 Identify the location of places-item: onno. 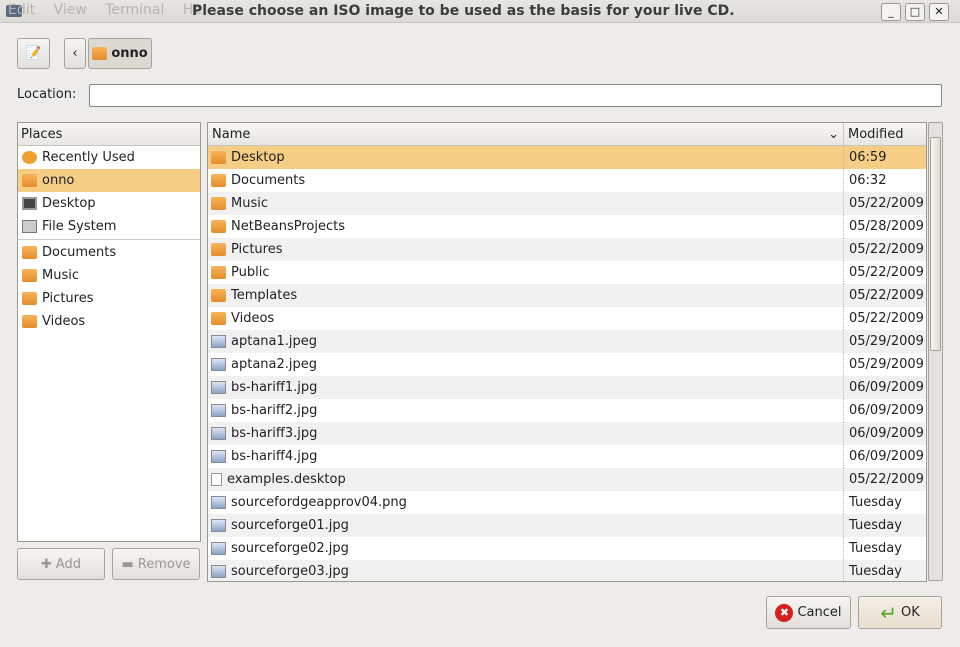
(109, 180).